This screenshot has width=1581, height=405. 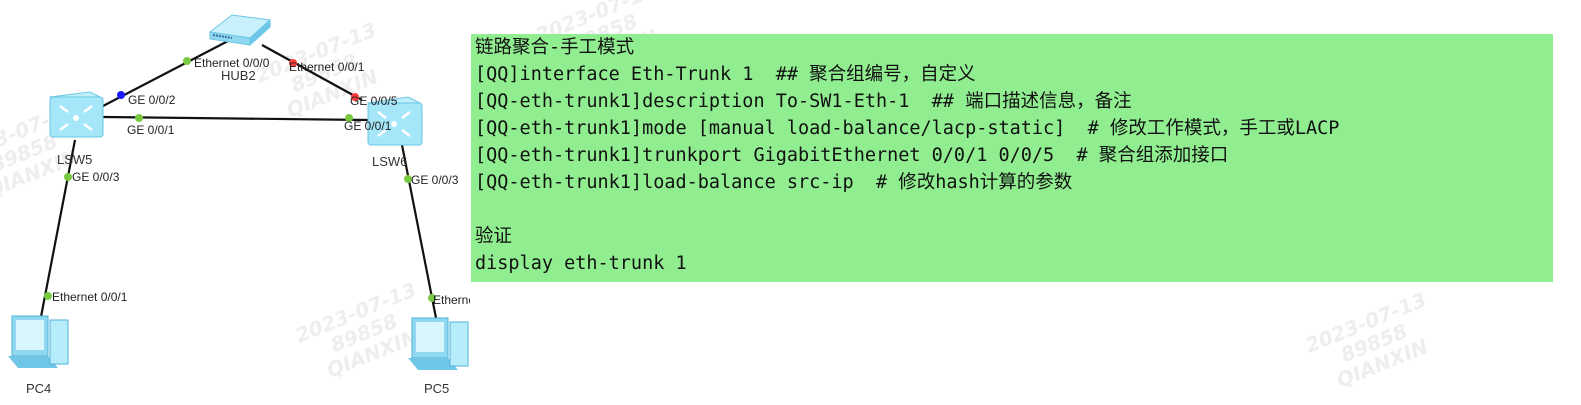 What do you see at coordinates (494, 236) in the screenshot?
I see `note-verify-heading: 验证` at bounding box center [494, 236].